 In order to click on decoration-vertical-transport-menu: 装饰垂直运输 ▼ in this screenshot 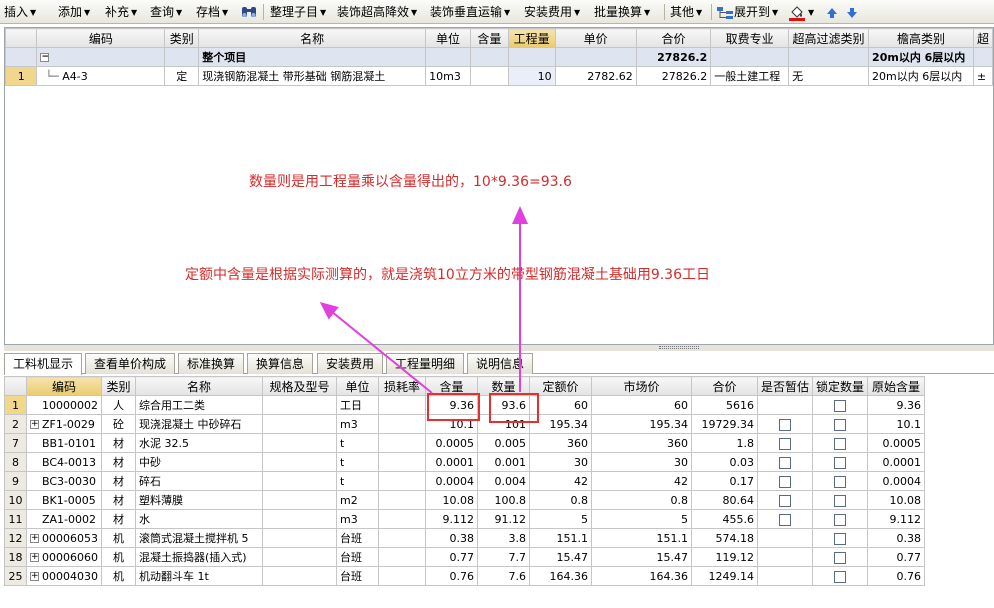, I will do `click(470, 12)`.